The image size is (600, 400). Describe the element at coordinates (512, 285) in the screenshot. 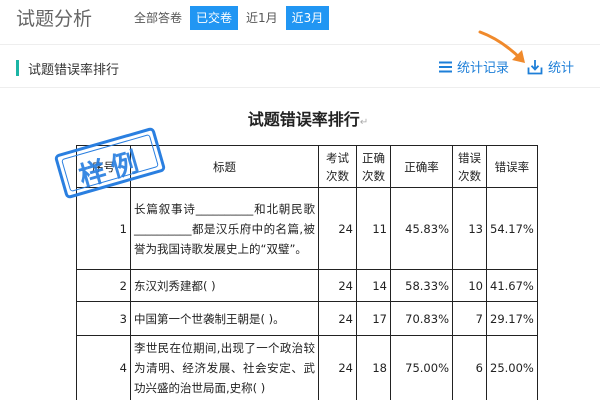

I see `row-wrong-rate: 41.67%` at that location.